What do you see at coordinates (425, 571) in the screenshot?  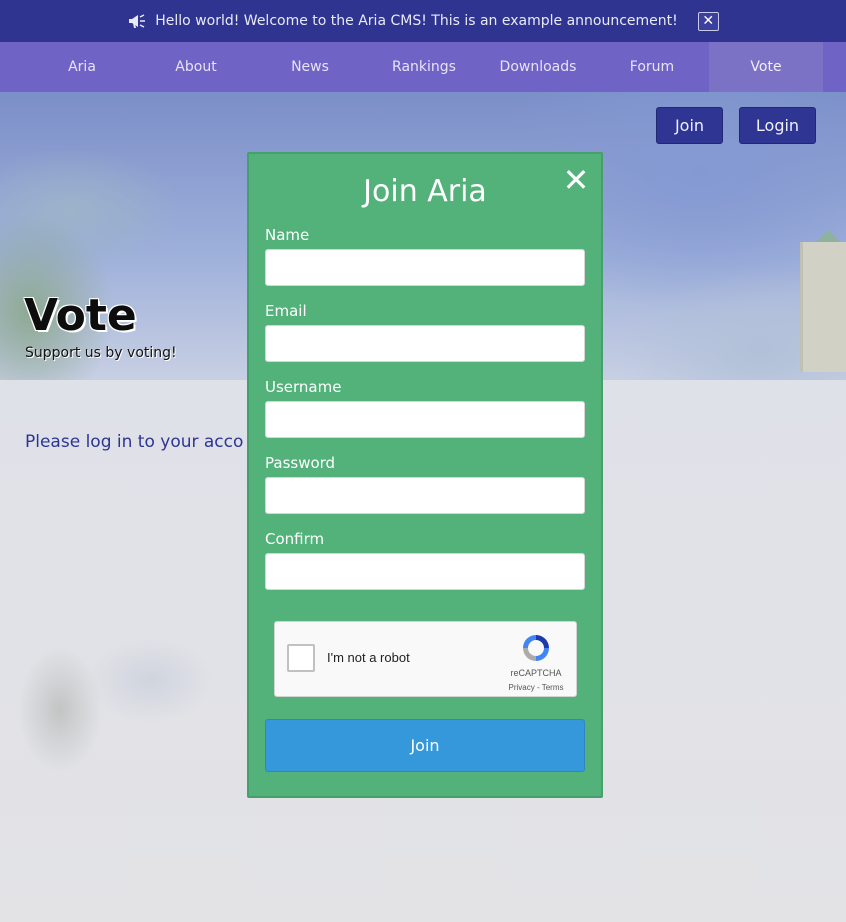 I see `confirm-password-field` at bounding box center [425, 571].